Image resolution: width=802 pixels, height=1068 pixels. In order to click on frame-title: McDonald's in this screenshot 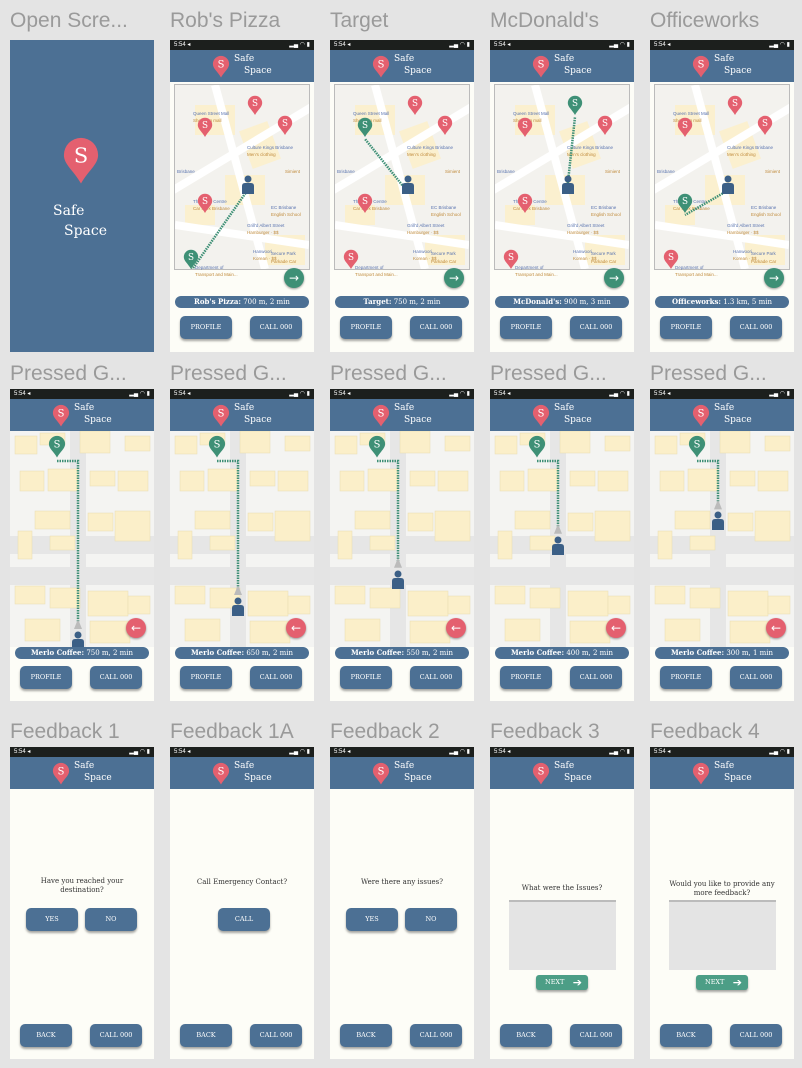, I will do `click(545, 20)`.